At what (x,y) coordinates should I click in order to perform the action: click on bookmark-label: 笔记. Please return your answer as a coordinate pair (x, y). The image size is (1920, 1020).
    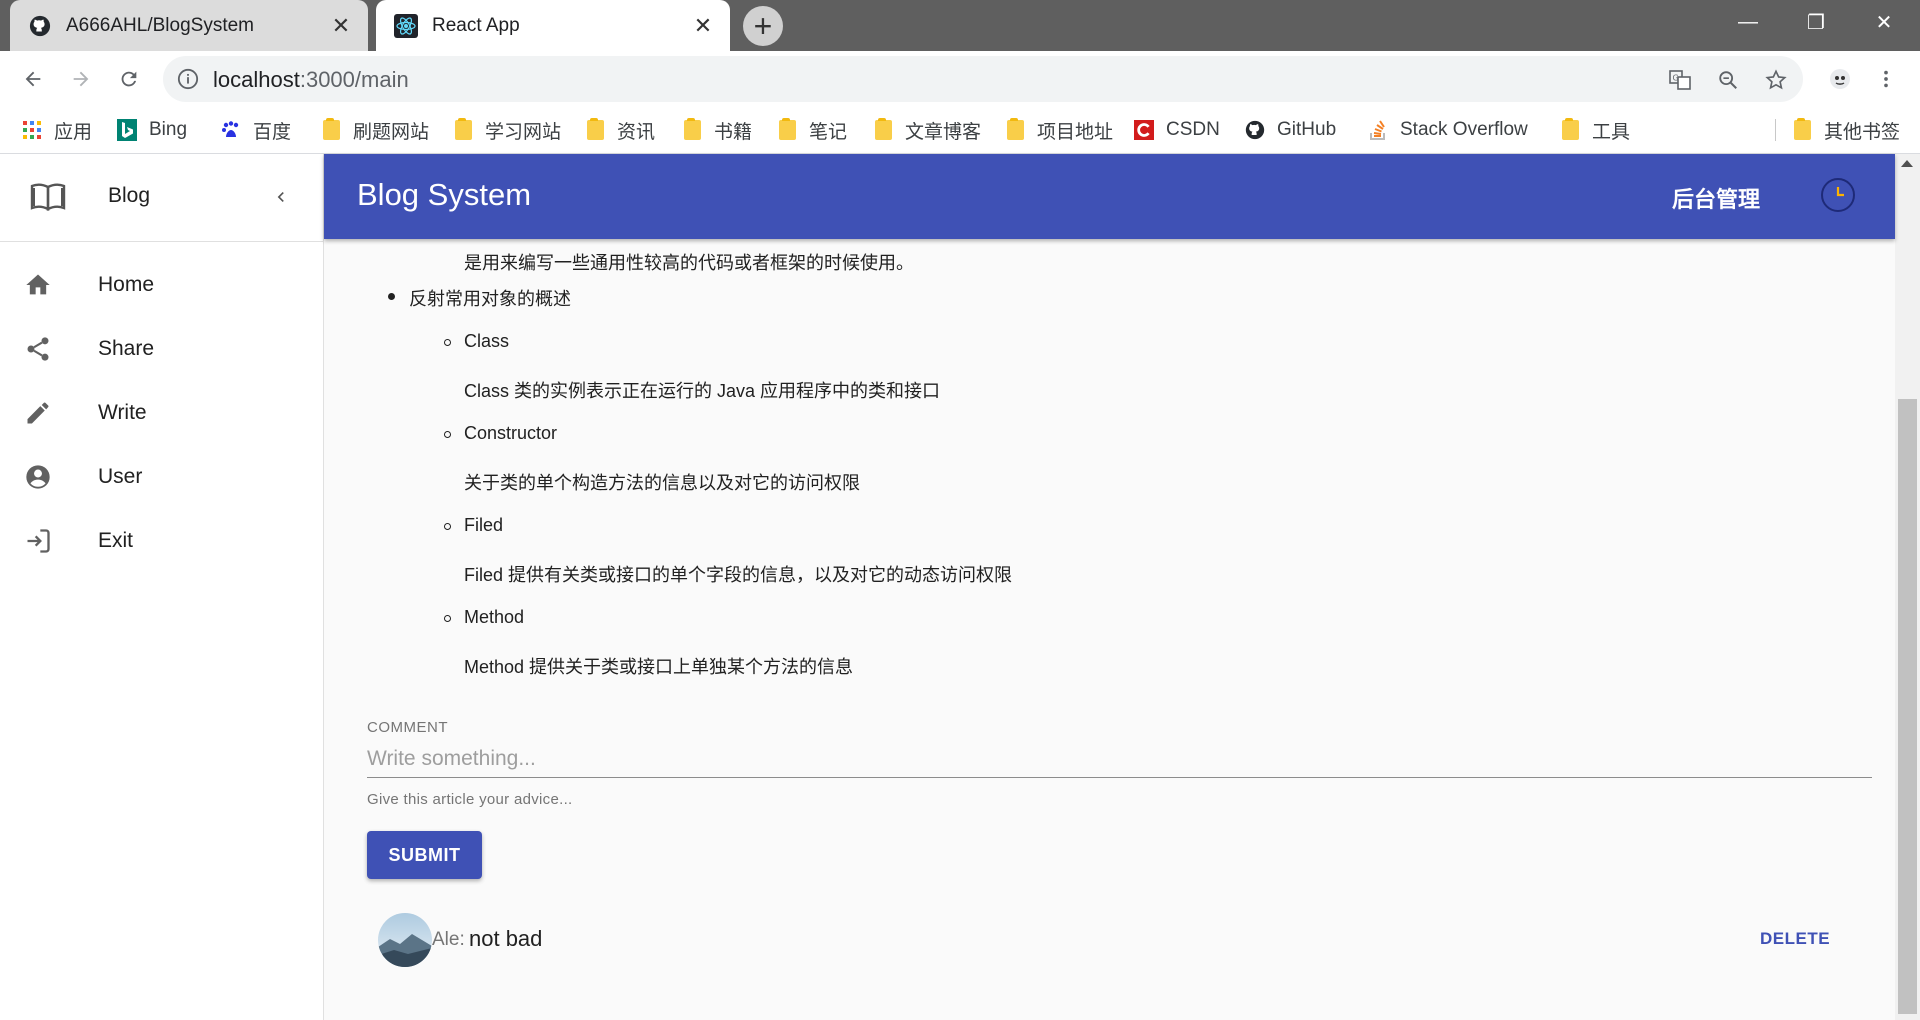
    Looking at the image, I should click on (828, 132).